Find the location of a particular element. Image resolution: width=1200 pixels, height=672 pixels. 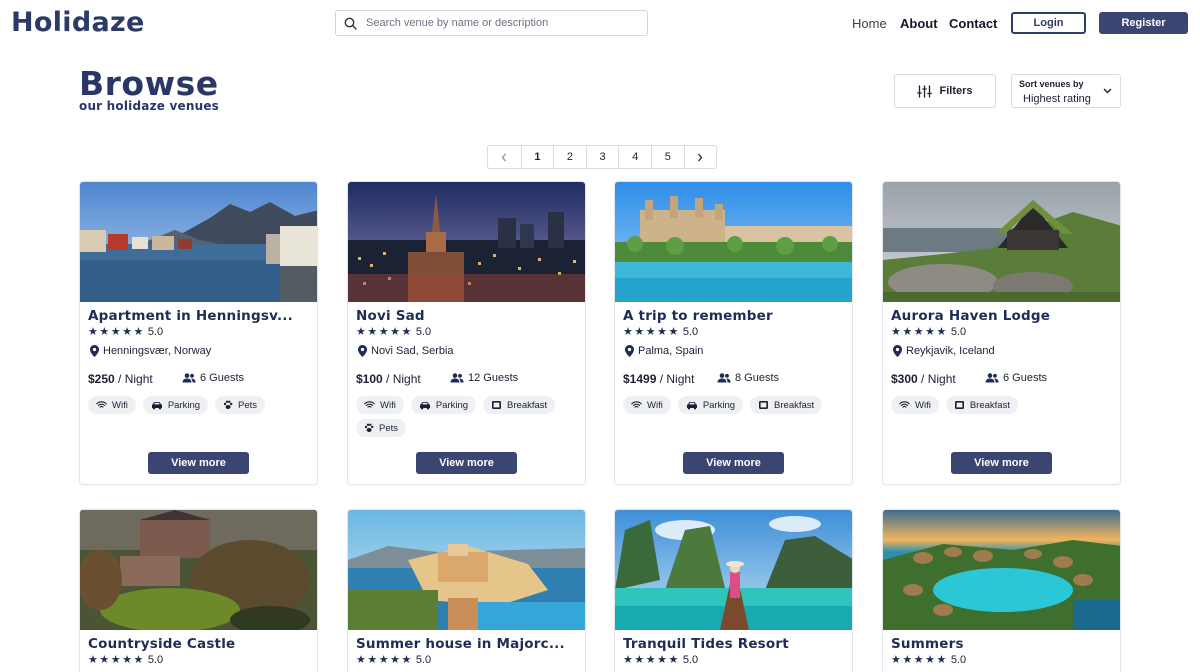

venue-card: Countryside Castle ★★★★★ 5.0 is located at coordinates (198, 590).